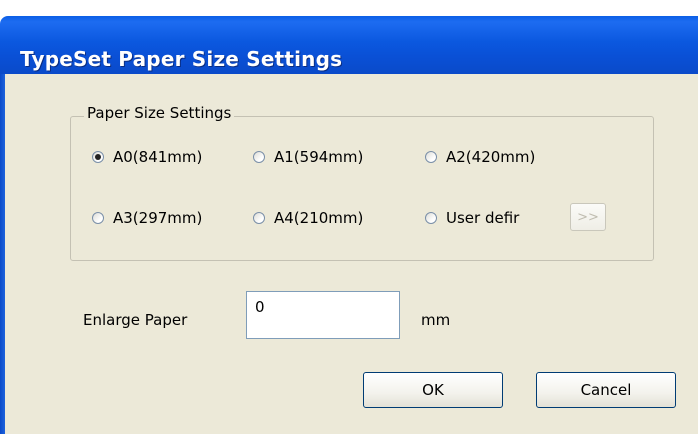 The height and width of the screenshot is (434, 698). What do you see at coordinates (159, 113) in the screenshot?
I see `paper-size-group-label: Paper Size Settings` at bounding box center [159, 113].